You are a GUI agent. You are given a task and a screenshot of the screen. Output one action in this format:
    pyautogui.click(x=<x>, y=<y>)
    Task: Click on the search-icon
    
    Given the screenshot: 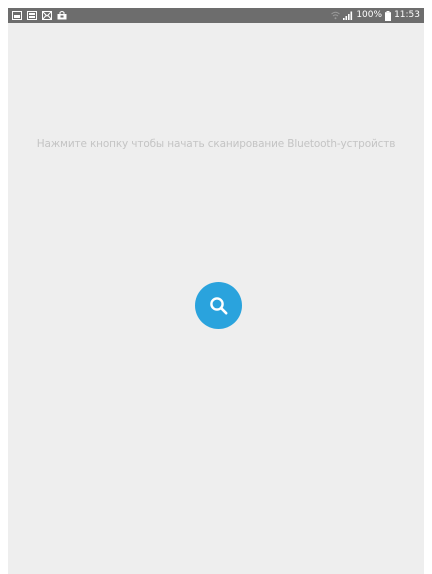 What is the action you would take?
    pyautogui.click(x=219, y=306)
    